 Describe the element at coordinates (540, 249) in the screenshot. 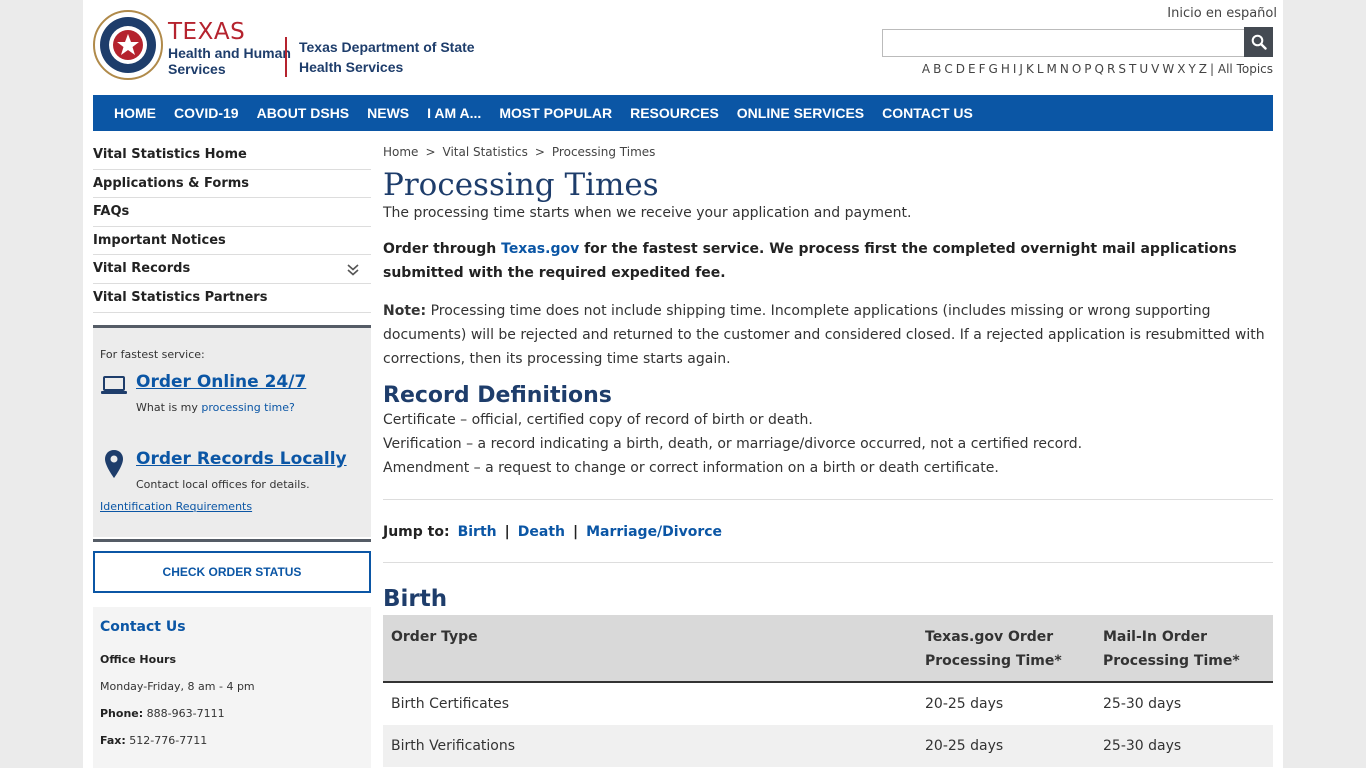

I see `texas-gov-link: Texas.gov` at that location.